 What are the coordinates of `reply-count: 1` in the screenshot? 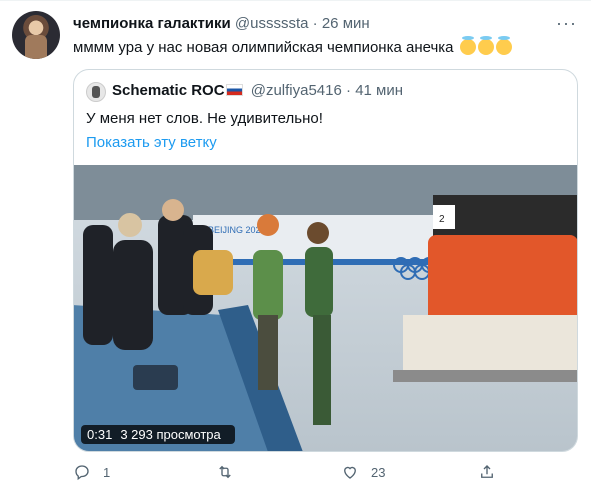 It's located at (107, 472).